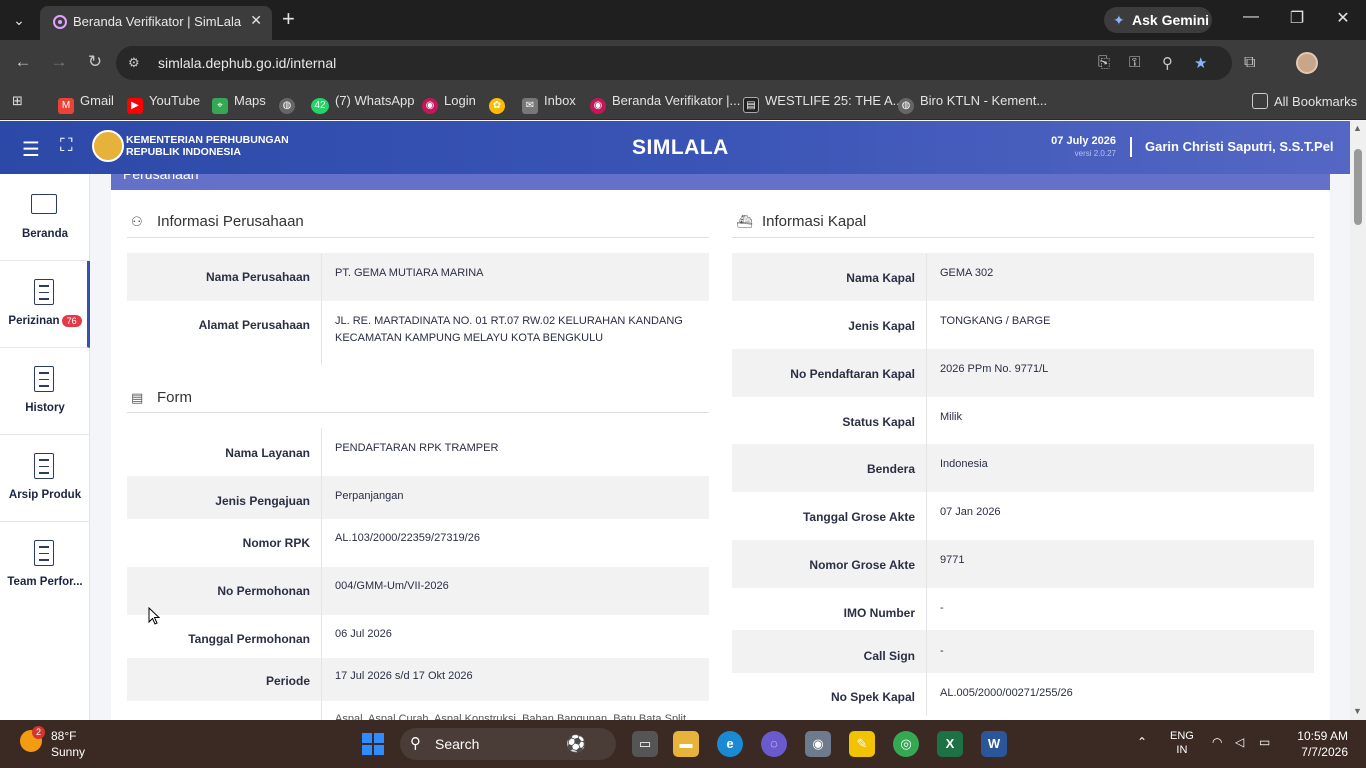 The width and height of the screenshot is (1366, 768). What do you see at coordinates (967, 273) in the screenshot?
I see `field-value: GEMA 302` at bounding box center [967, 273].